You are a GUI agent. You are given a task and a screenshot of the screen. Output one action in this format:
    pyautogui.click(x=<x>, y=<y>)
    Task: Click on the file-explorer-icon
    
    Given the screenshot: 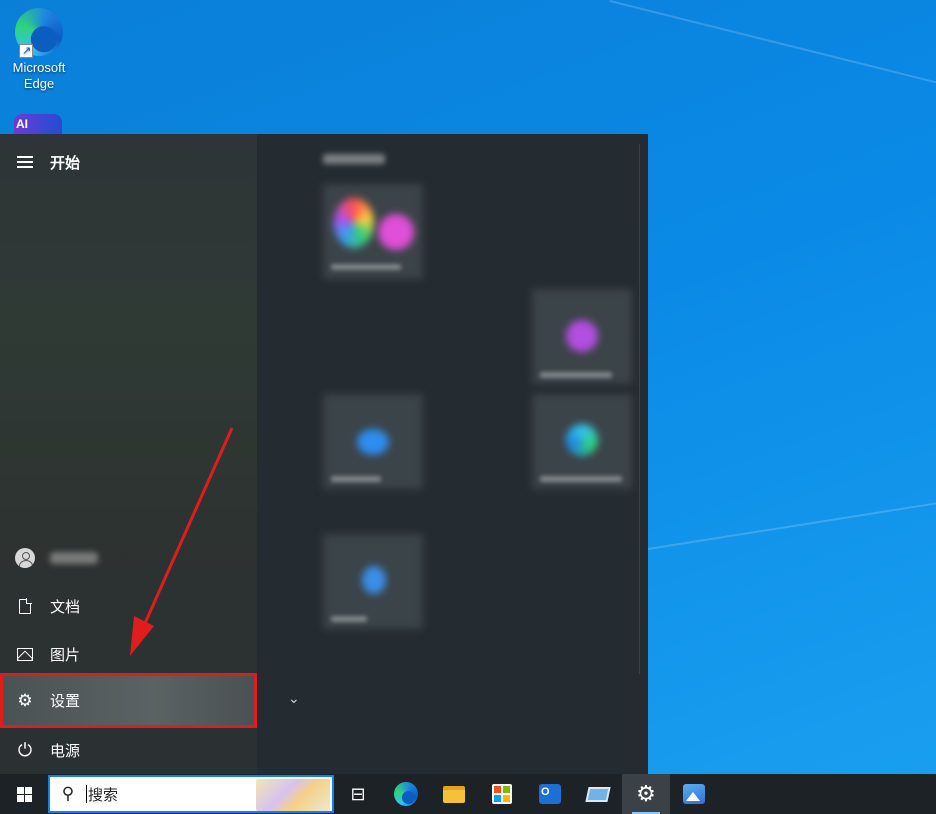 What is the action you would take?
    pyautogui.click(x=454, y=794)
    